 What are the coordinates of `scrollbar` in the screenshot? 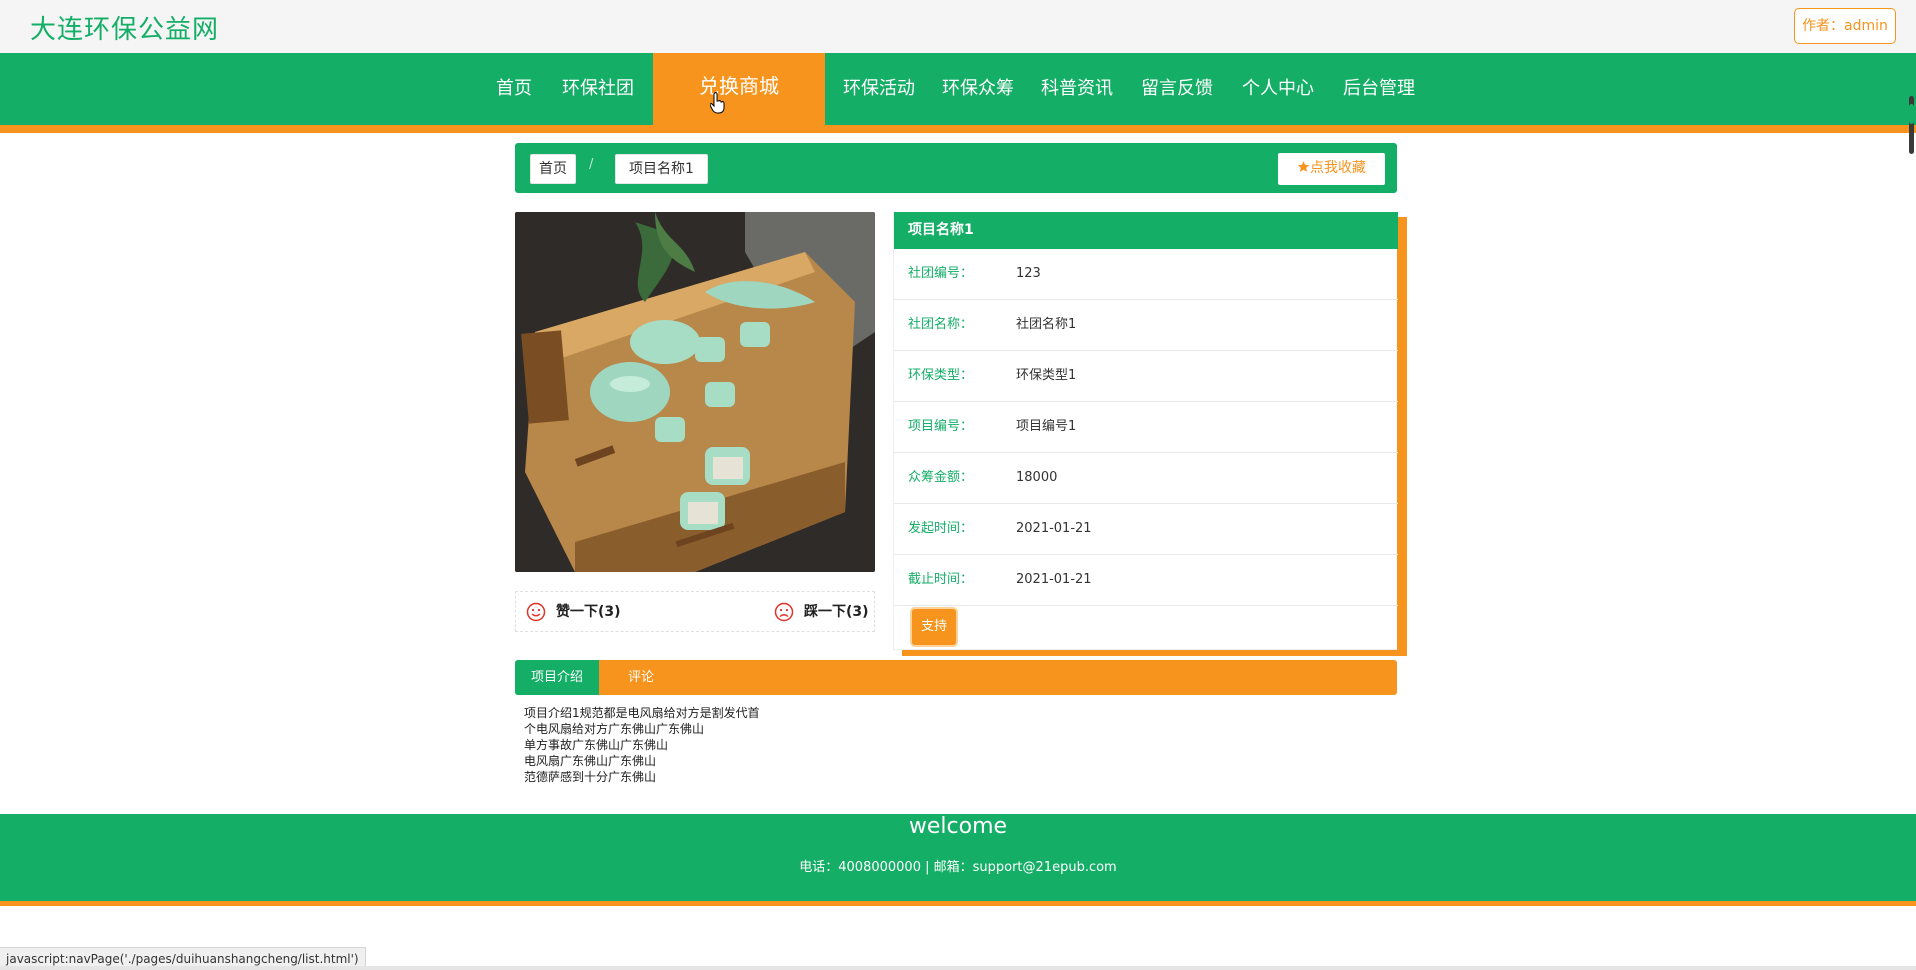 It's located at (1911, 125).